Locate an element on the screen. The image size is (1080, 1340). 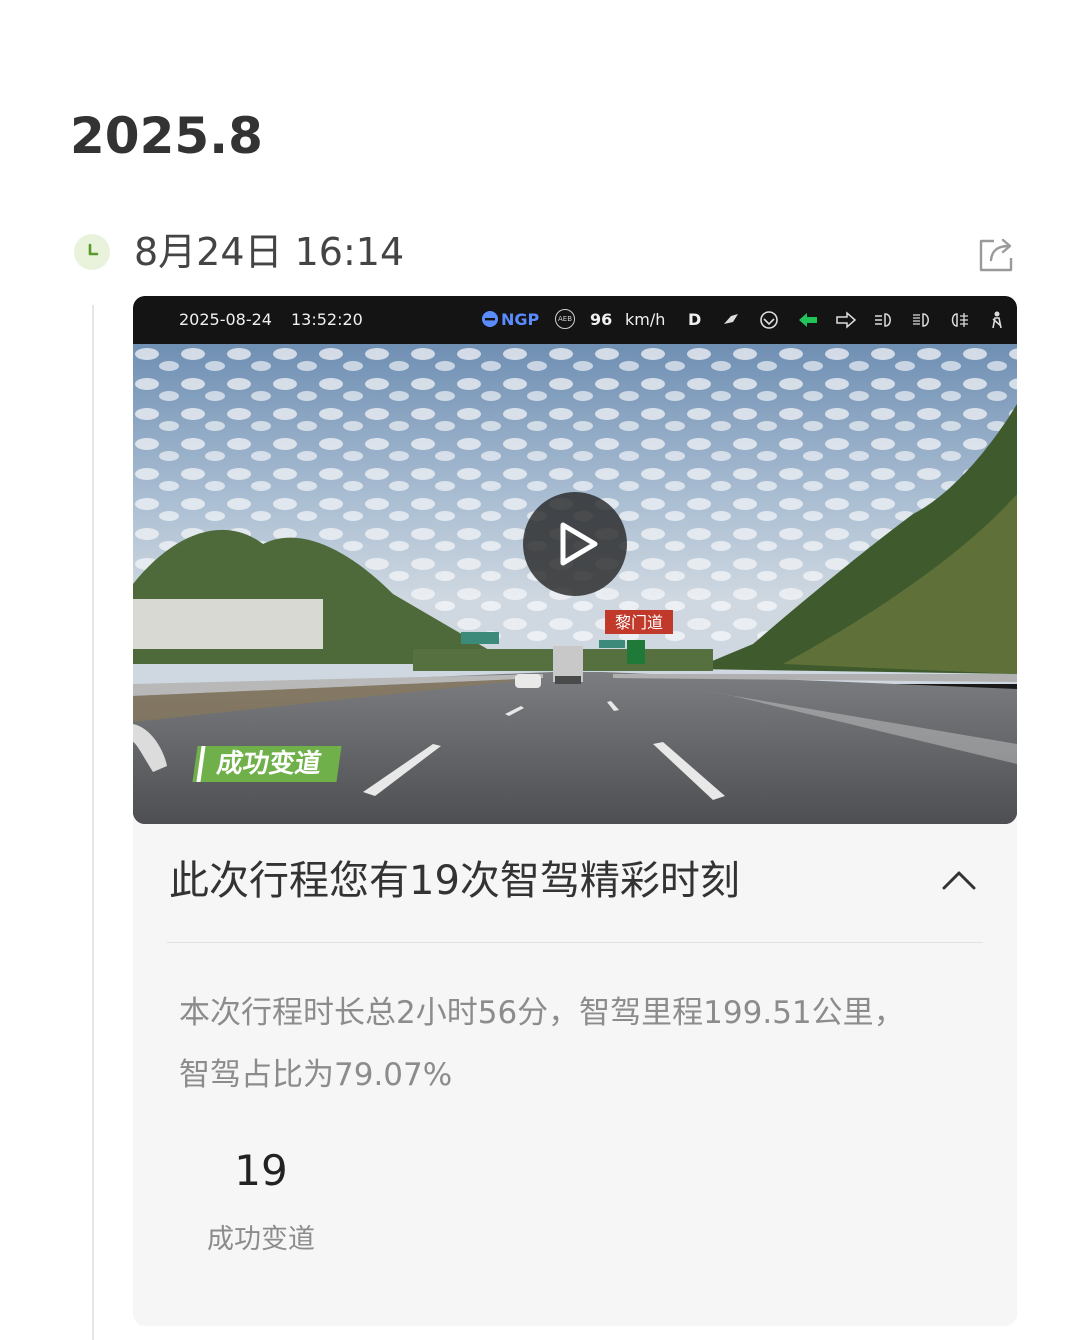
play-icon is located at coordinates (579, 544).